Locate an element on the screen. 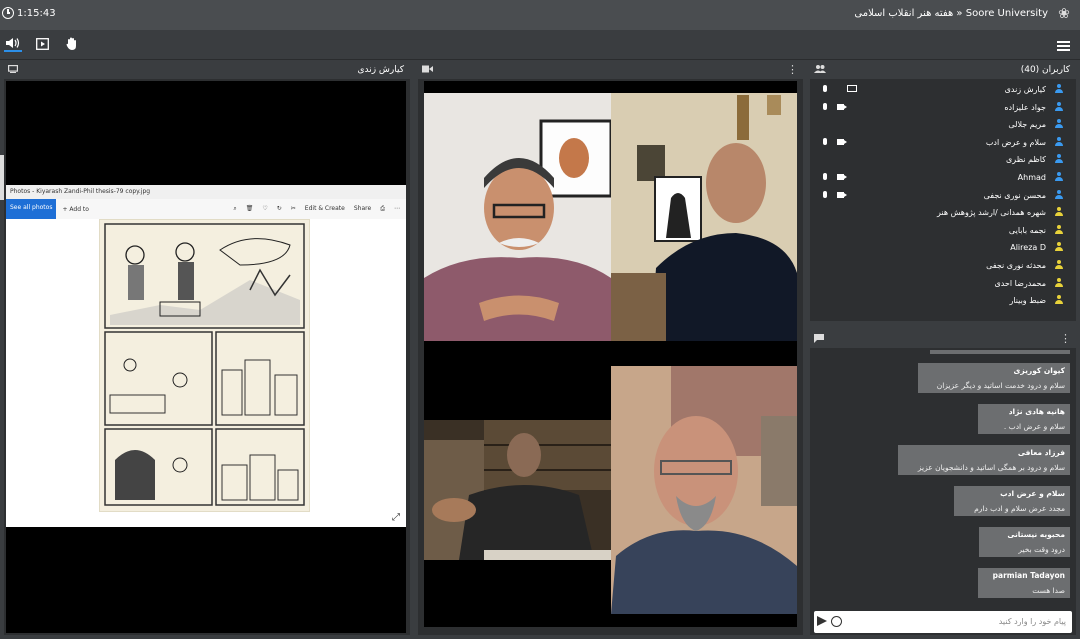 The image size is (1080, 639). user-row: محمدرضا احدی is located at coordinates (943, 284).